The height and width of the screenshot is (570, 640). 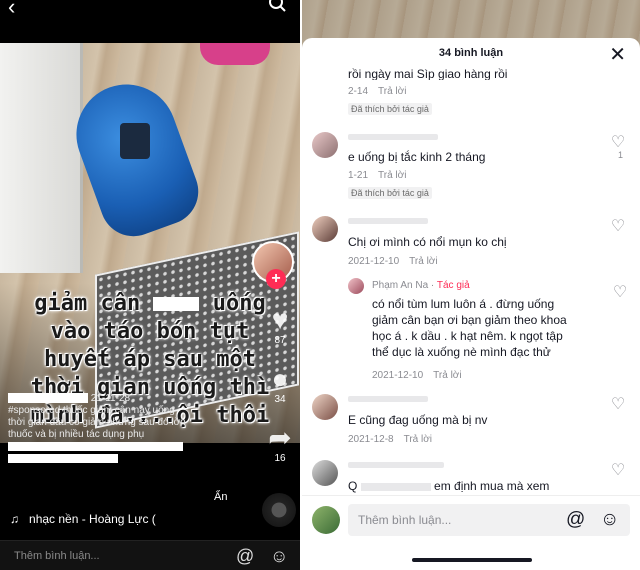 What do you see at coordinates (492, 486) in the screenshot?
I see `comment-text-visible: em định mua mà xem` at bounding box center [492, 486].